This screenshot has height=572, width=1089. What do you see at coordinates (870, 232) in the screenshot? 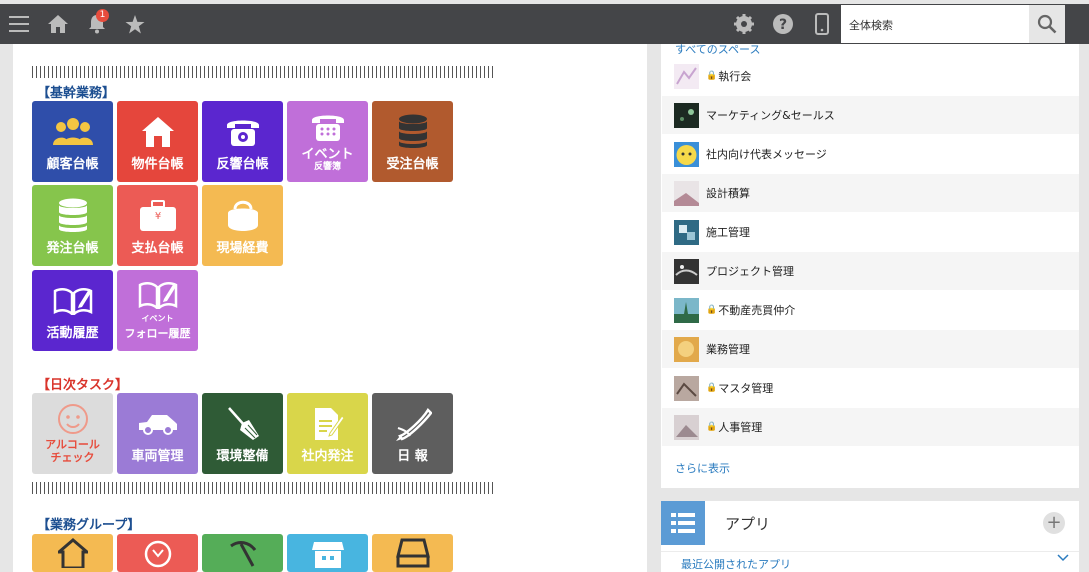
I see `space-item: 施工管理` at bounding box center [870, 232].